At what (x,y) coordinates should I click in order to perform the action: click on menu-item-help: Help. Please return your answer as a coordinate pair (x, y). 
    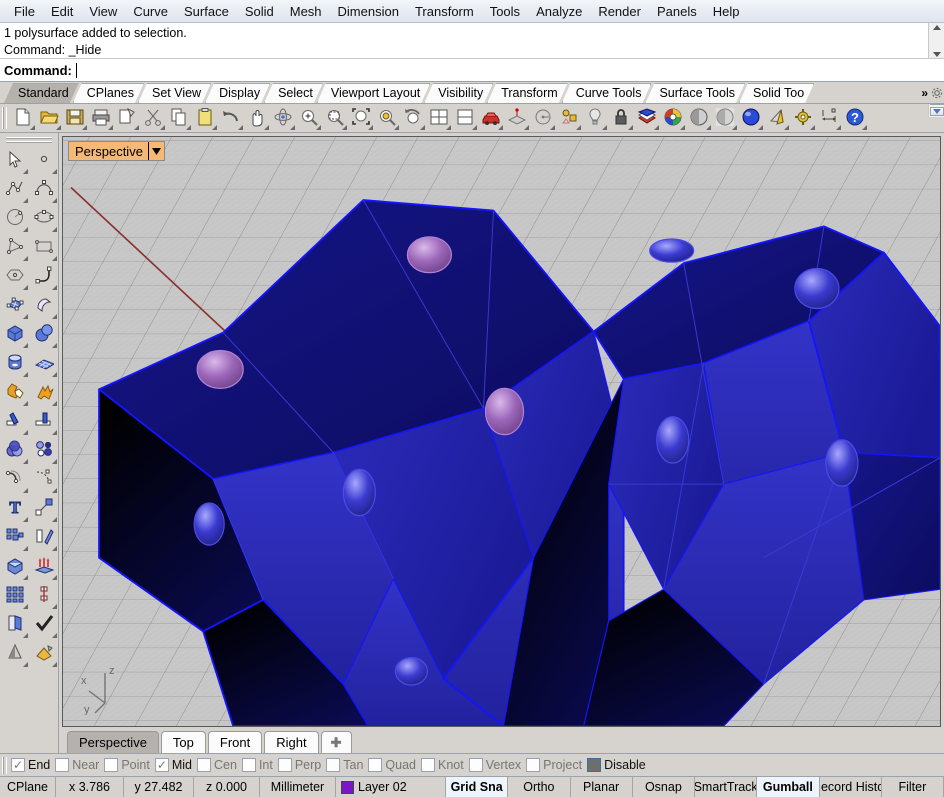
    Looking at the image, I should click on (726, 11).